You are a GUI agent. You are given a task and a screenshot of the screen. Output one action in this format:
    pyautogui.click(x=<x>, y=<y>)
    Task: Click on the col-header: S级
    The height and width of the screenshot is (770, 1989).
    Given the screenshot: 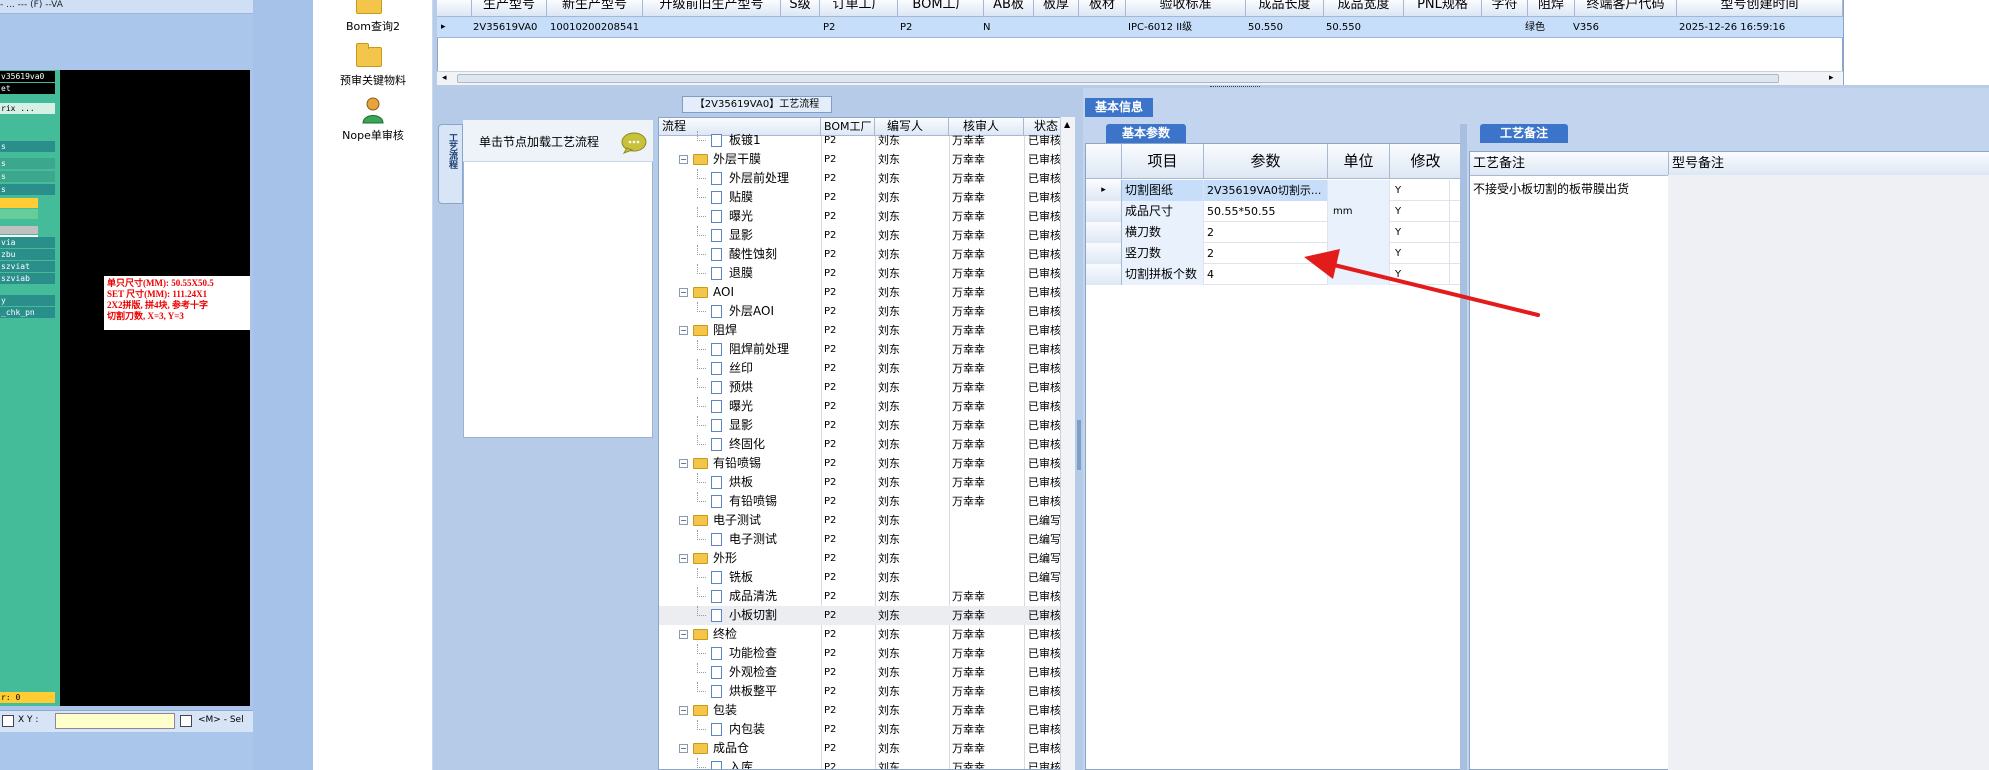 What is the action you would take?
    pyautogui.click(x=800, y=8)
    